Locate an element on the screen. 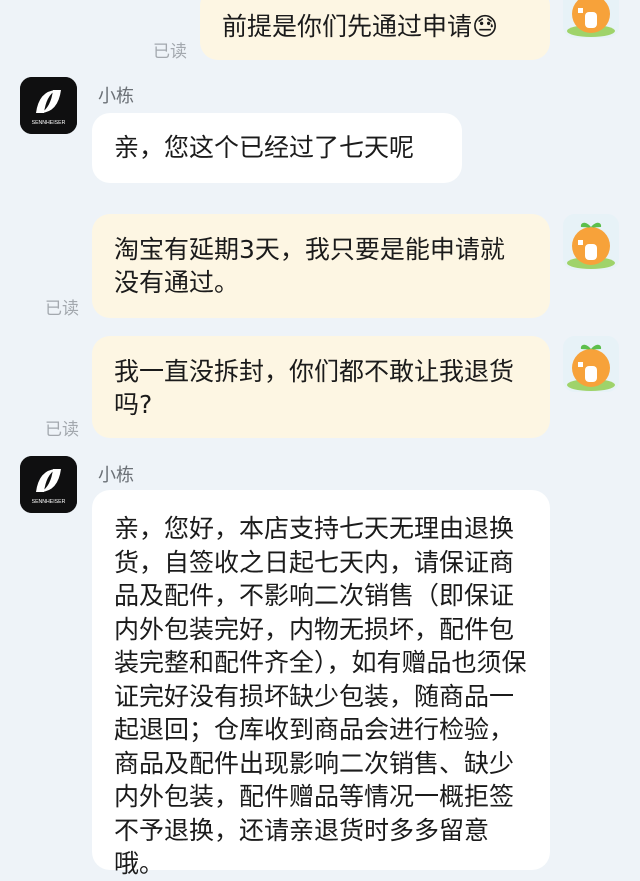  message-text: 淘宝有延期3天，我只要是能申请就没有通过。 is located at coordinates (309, 266).